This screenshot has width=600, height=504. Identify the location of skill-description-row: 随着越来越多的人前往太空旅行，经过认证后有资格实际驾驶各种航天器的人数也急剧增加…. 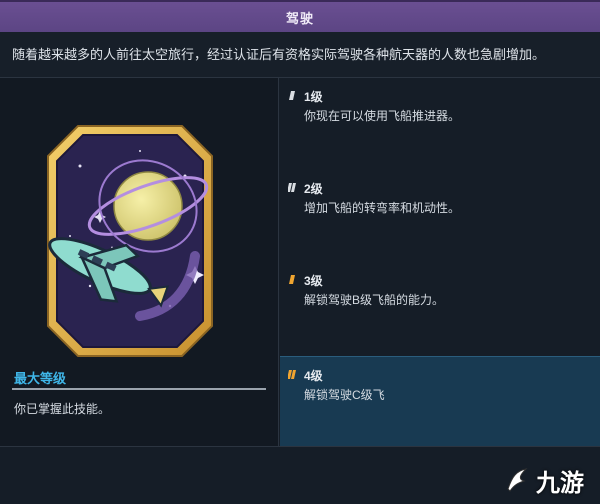
(300, 55).